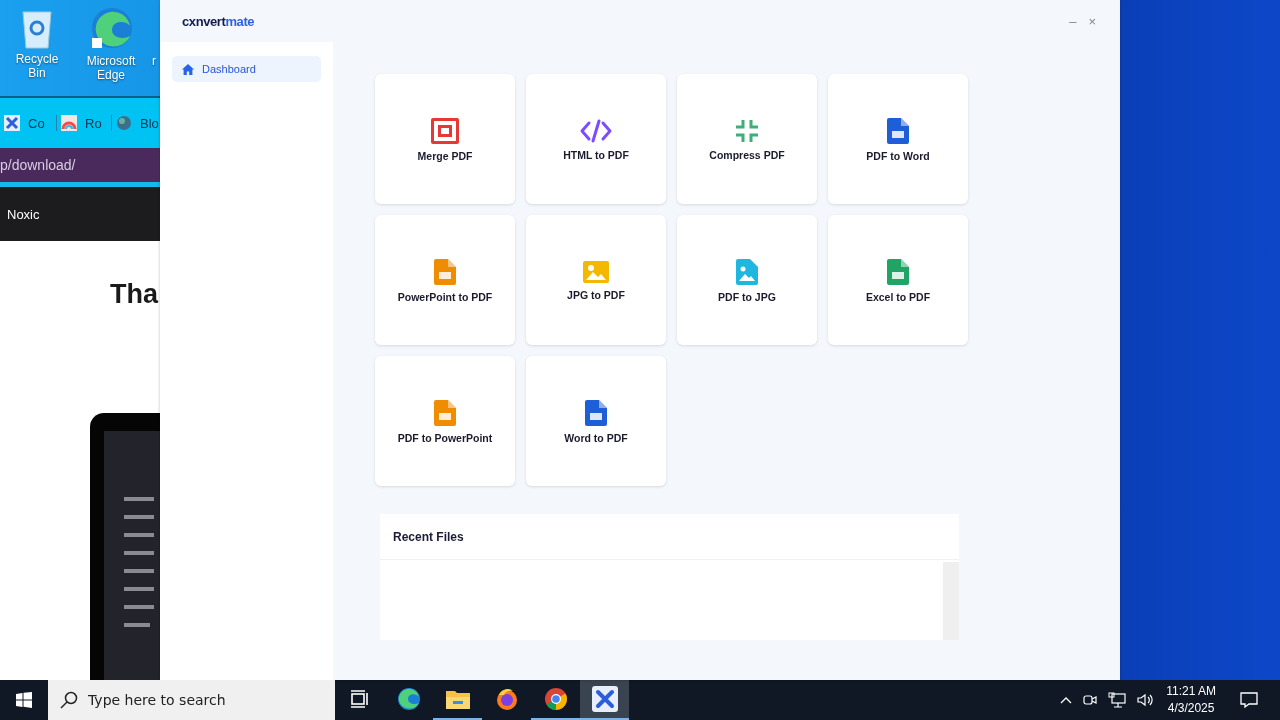 Image resolution: width=1280 pixels, height=720 pixels. Describe the element at coordinates (24, 700) in the screenshot. I see `windows-logo-icon` at that location.